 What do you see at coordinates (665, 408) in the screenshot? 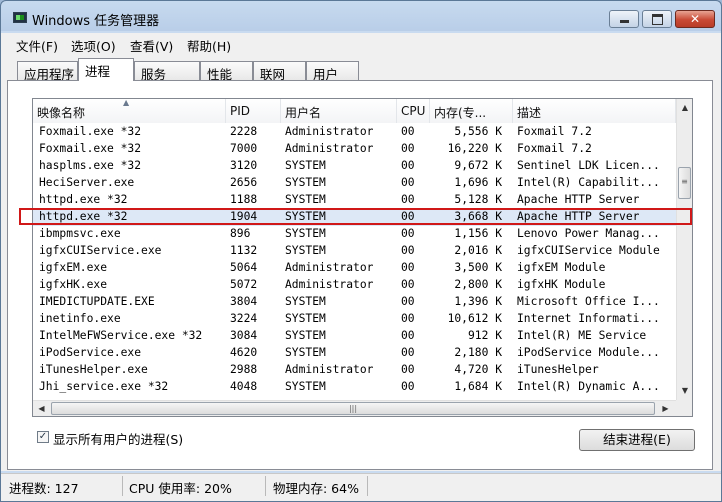
I see `scroll-right-icon: ▶` at bounding box center [665, 408].